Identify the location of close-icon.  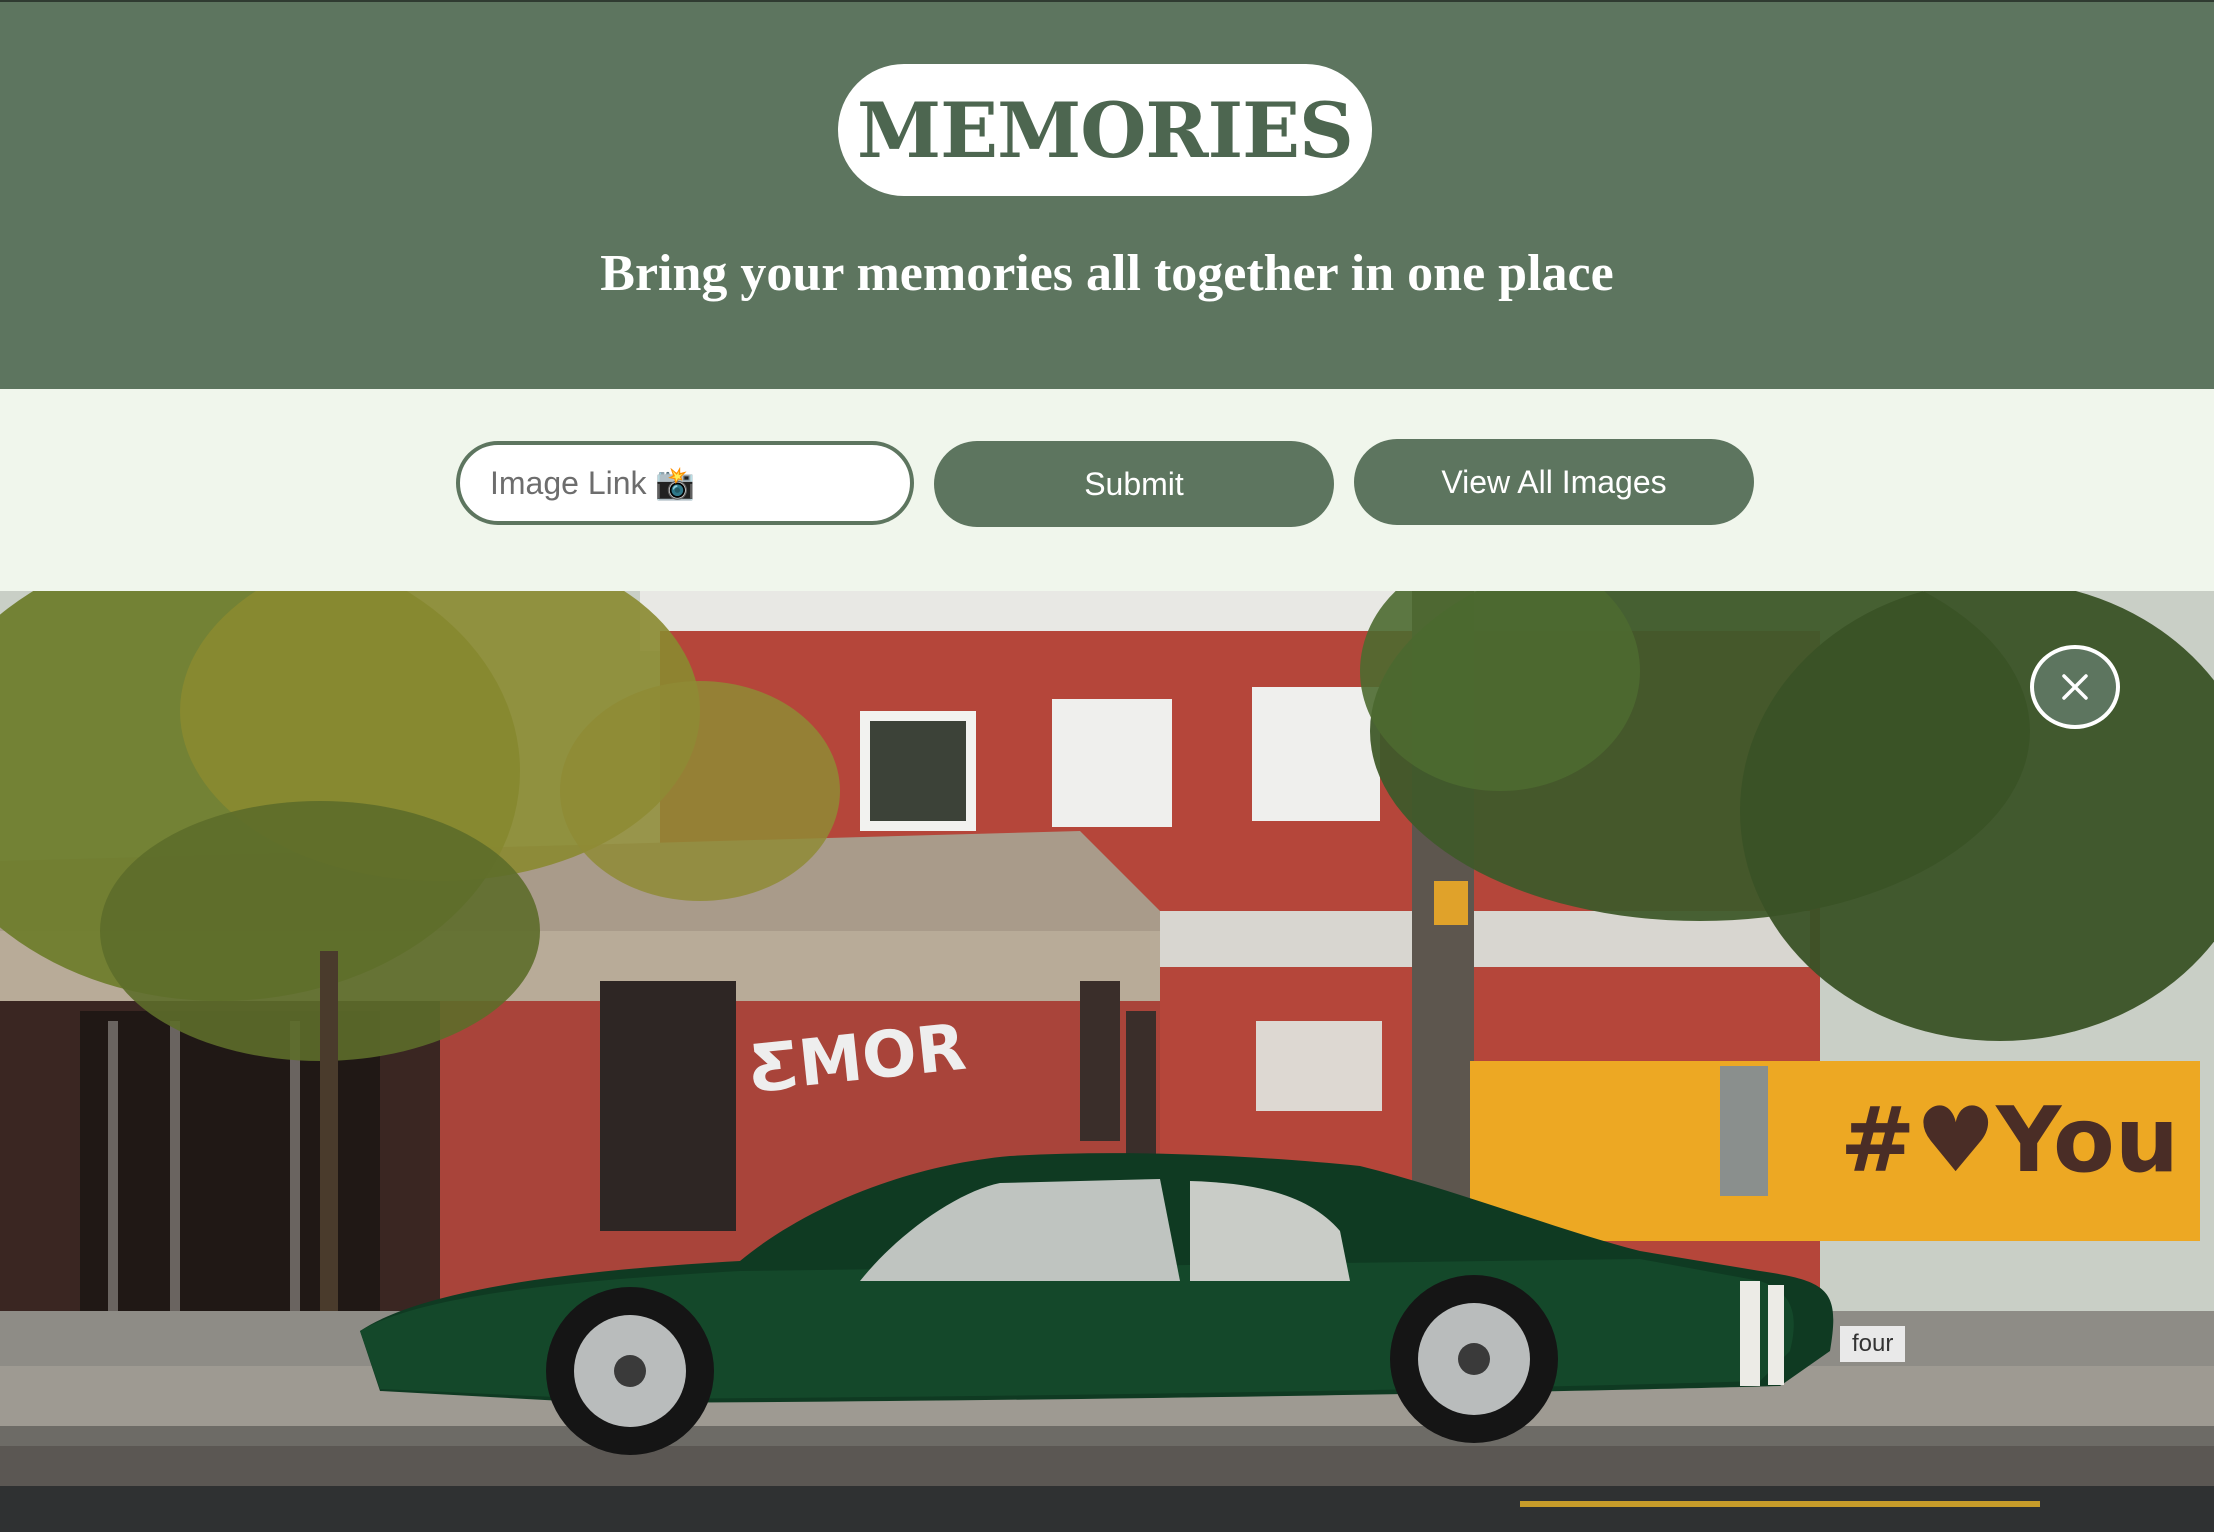
(2075, 687).